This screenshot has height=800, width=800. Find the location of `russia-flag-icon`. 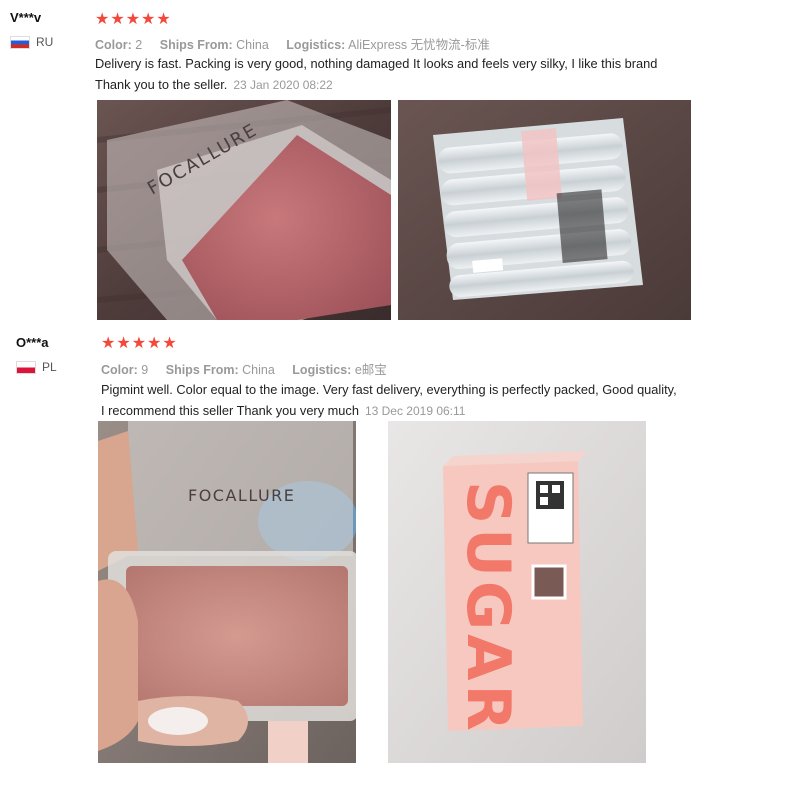

russia-flag-icon is located at coordinates (20, 42).